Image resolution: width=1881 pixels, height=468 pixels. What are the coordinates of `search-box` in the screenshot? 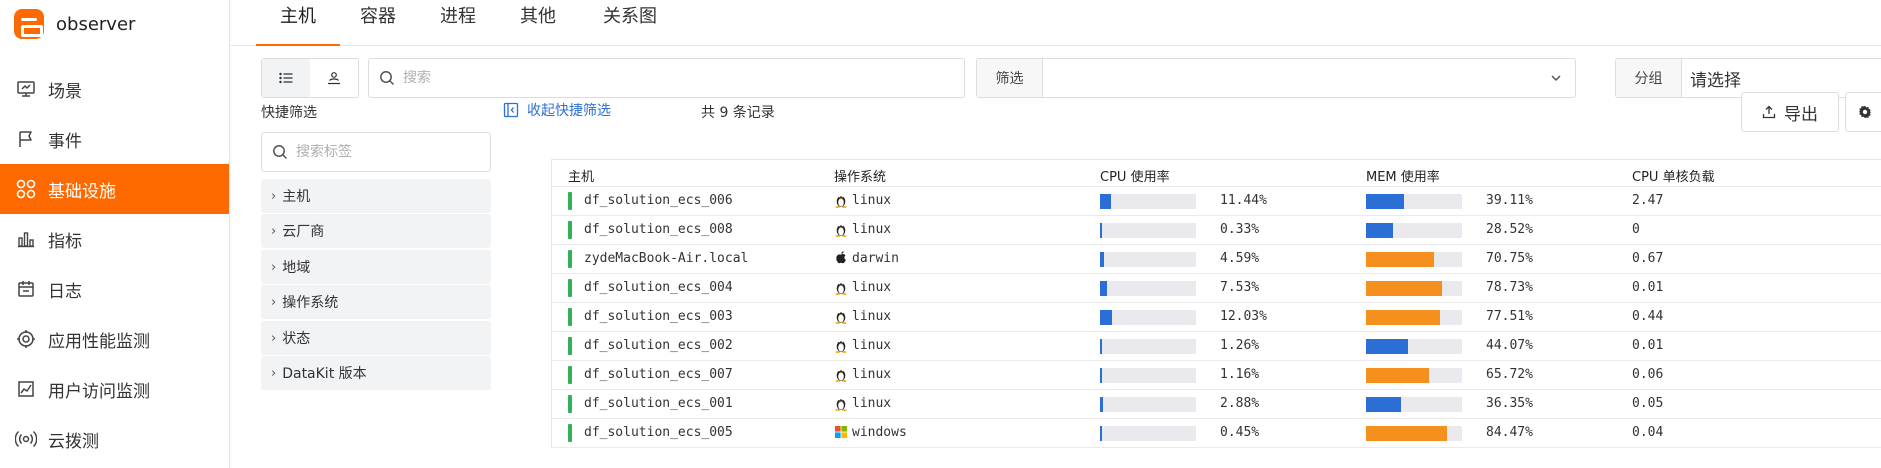 It's located at (666, 78).